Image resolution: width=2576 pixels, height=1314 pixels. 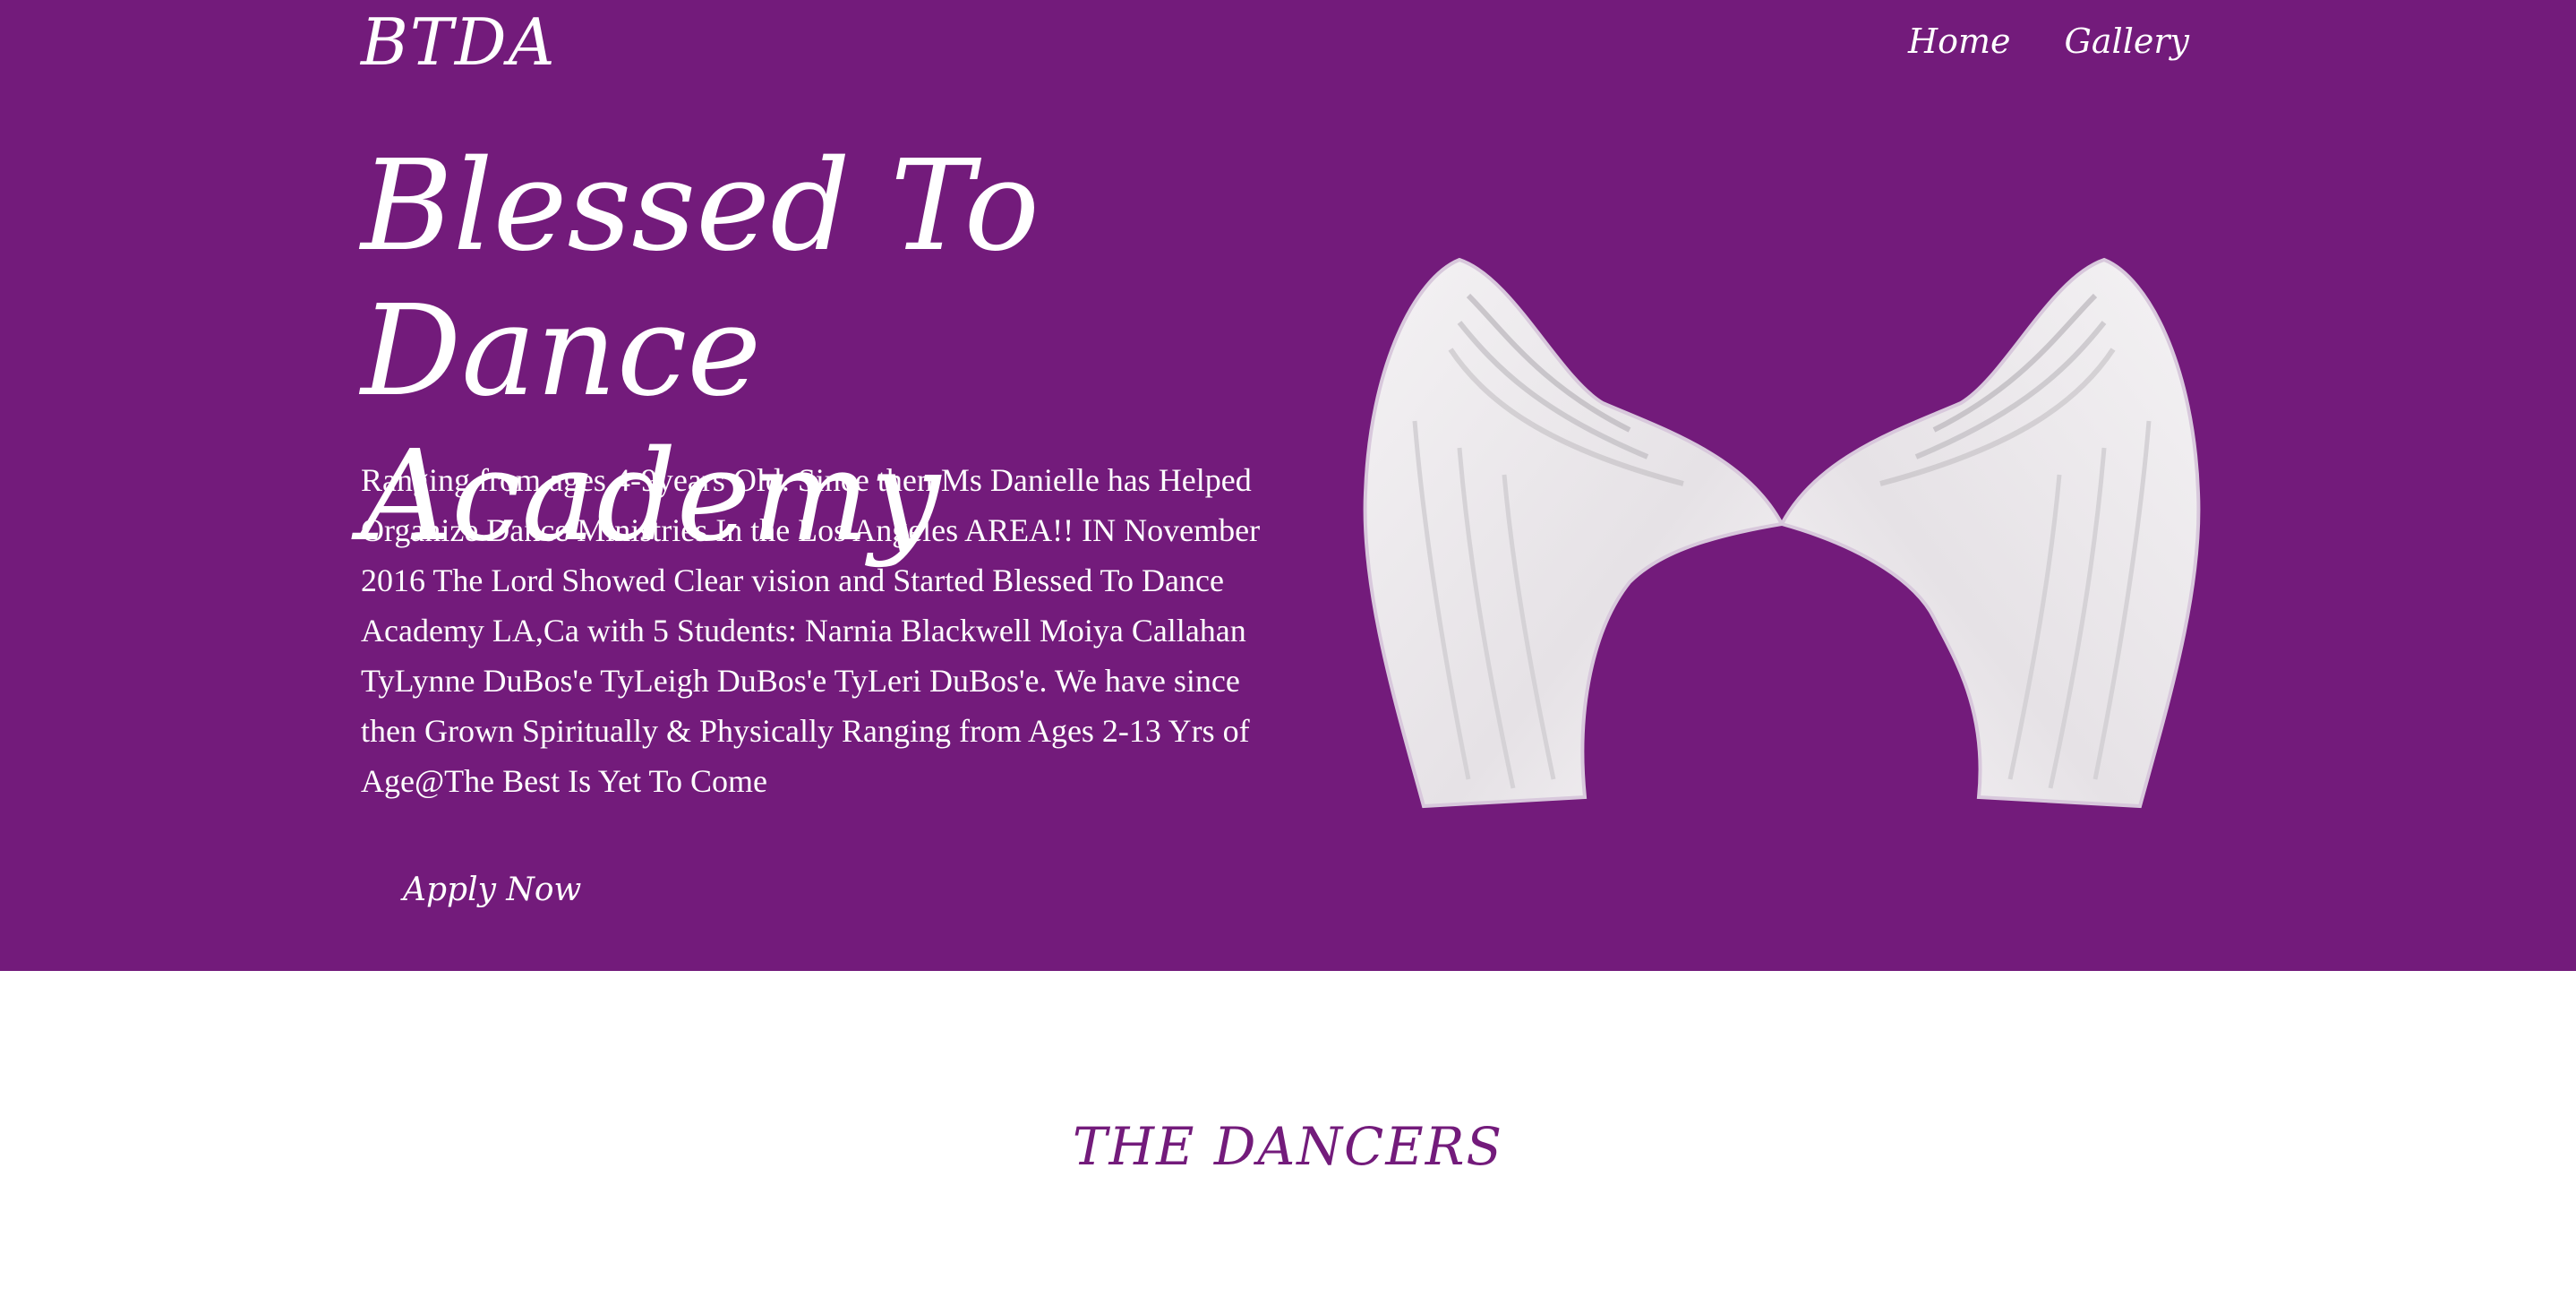 What do you see at coordinates (2048, 41) in the screenshot?
I see `main-nav: Home Gallery` at bounding box center [2048, 41].